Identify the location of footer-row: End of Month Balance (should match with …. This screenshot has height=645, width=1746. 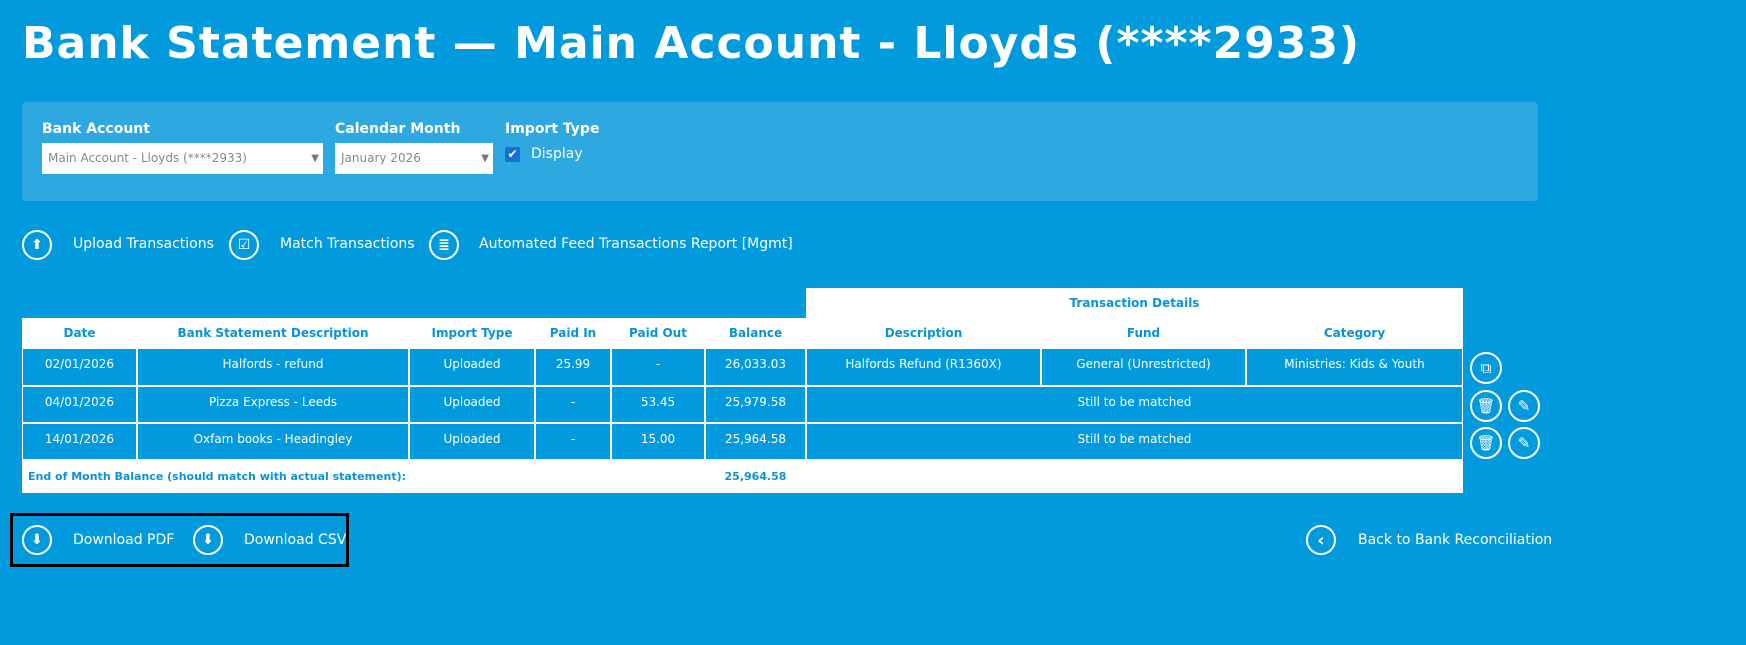
(742, 476).